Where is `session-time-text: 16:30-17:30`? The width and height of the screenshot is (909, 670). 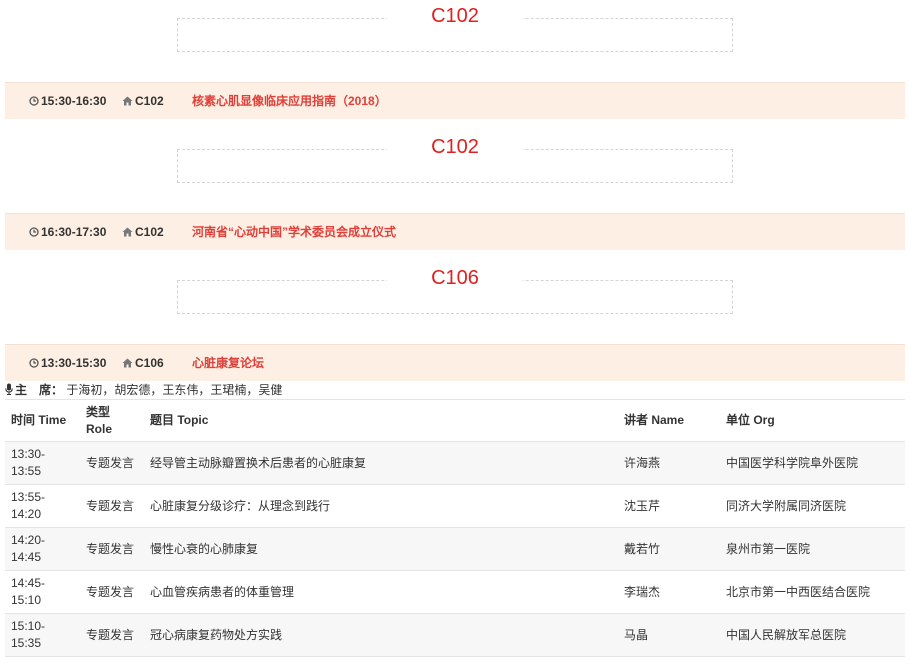
session-time-text: 16:30-17:30 is located at coordinates (74, 232).